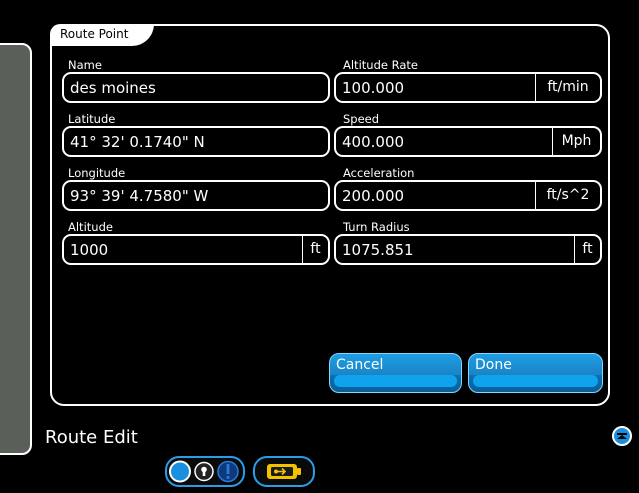 This screenshot has width=639, height=493. What do you see at coordinates (493, 365) in the screenshot?
I see `done-button-label: Done` at bounding box center [493, 365].